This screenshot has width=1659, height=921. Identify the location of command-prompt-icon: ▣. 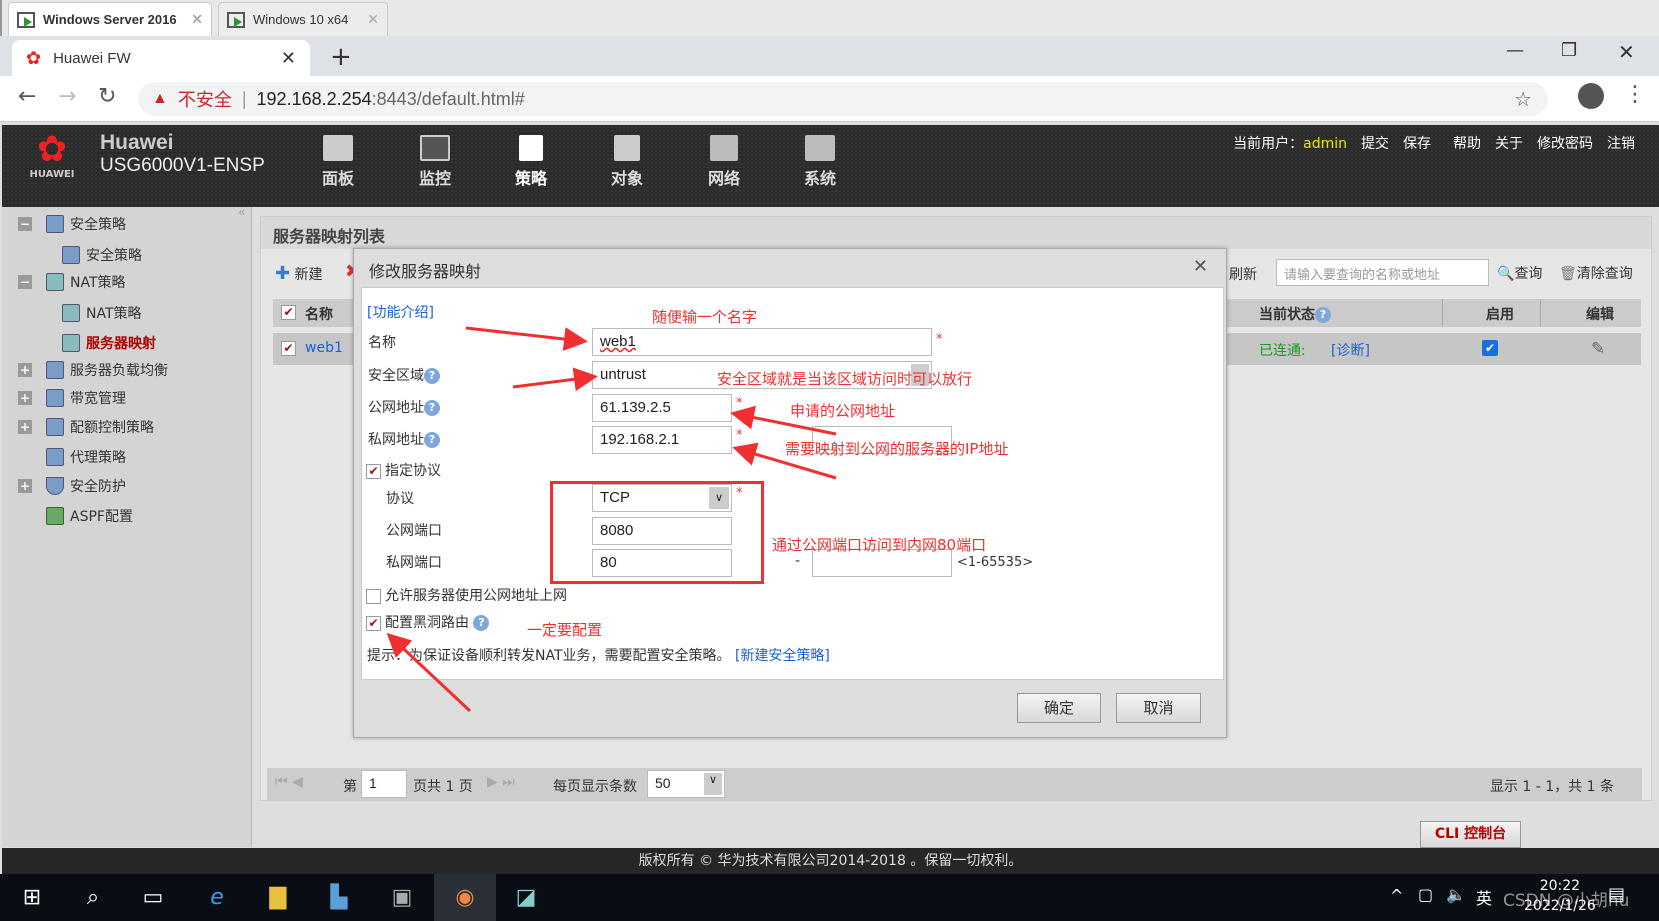
(402, 898).